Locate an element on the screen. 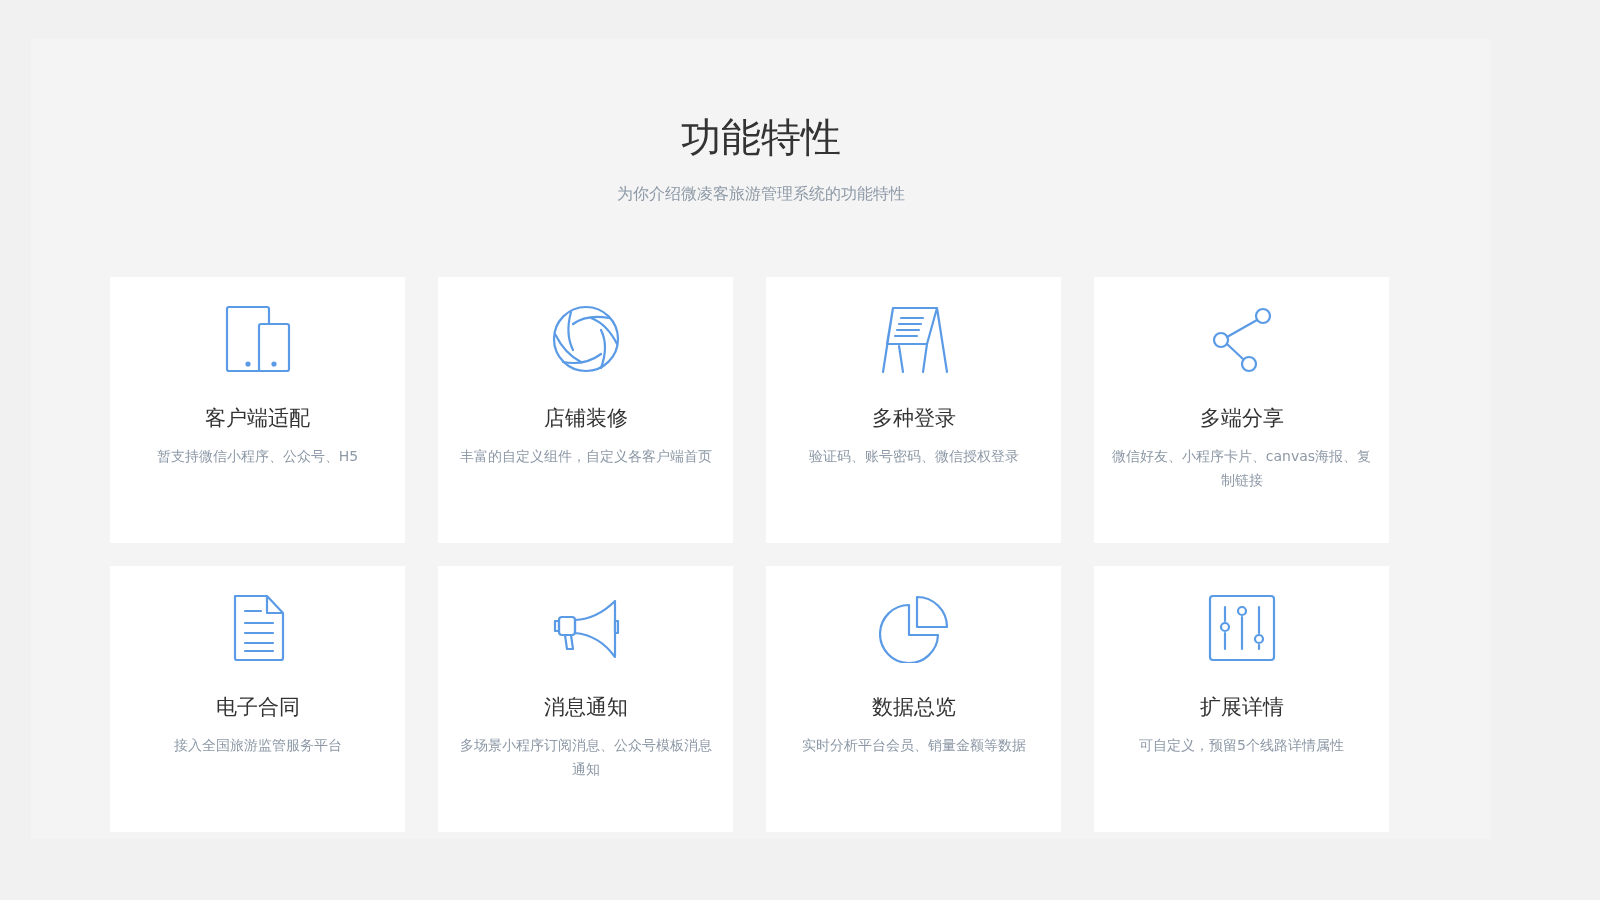  feature-title: 数据总览 is located at coordinates (913, 707).